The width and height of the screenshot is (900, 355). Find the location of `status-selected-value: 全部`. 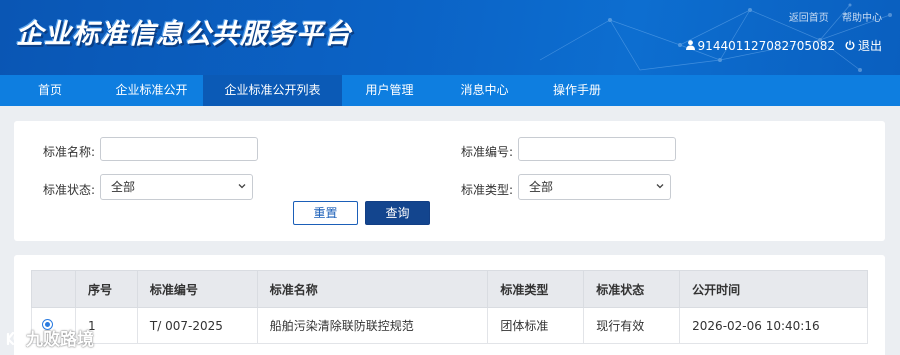

status-selected-value: 全部 is located at coordinates (123, 187).